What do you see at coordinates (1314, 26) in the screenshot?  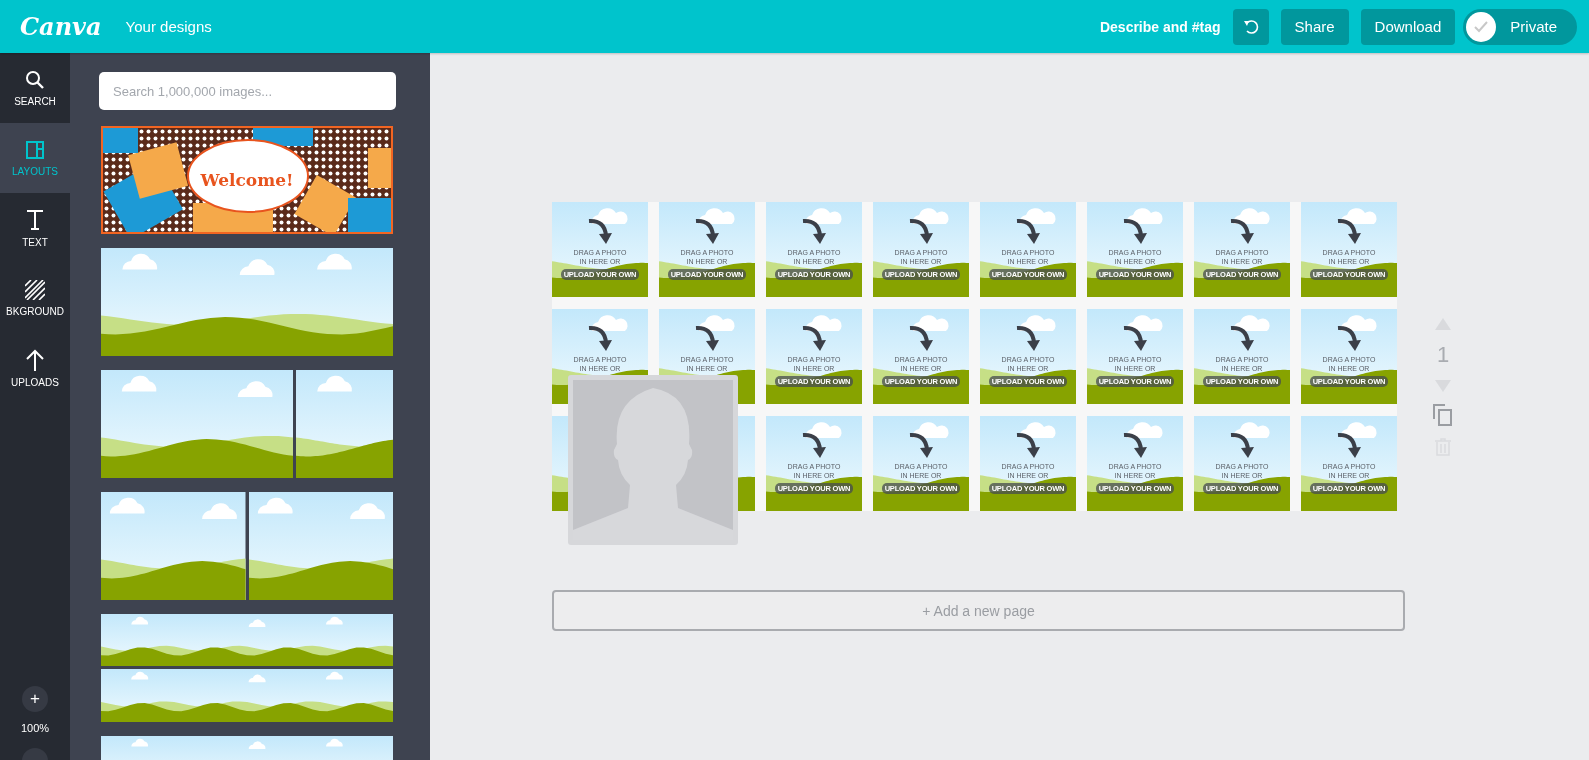 I see `toolbar-button: Share` at bounding box center [1314, 26].